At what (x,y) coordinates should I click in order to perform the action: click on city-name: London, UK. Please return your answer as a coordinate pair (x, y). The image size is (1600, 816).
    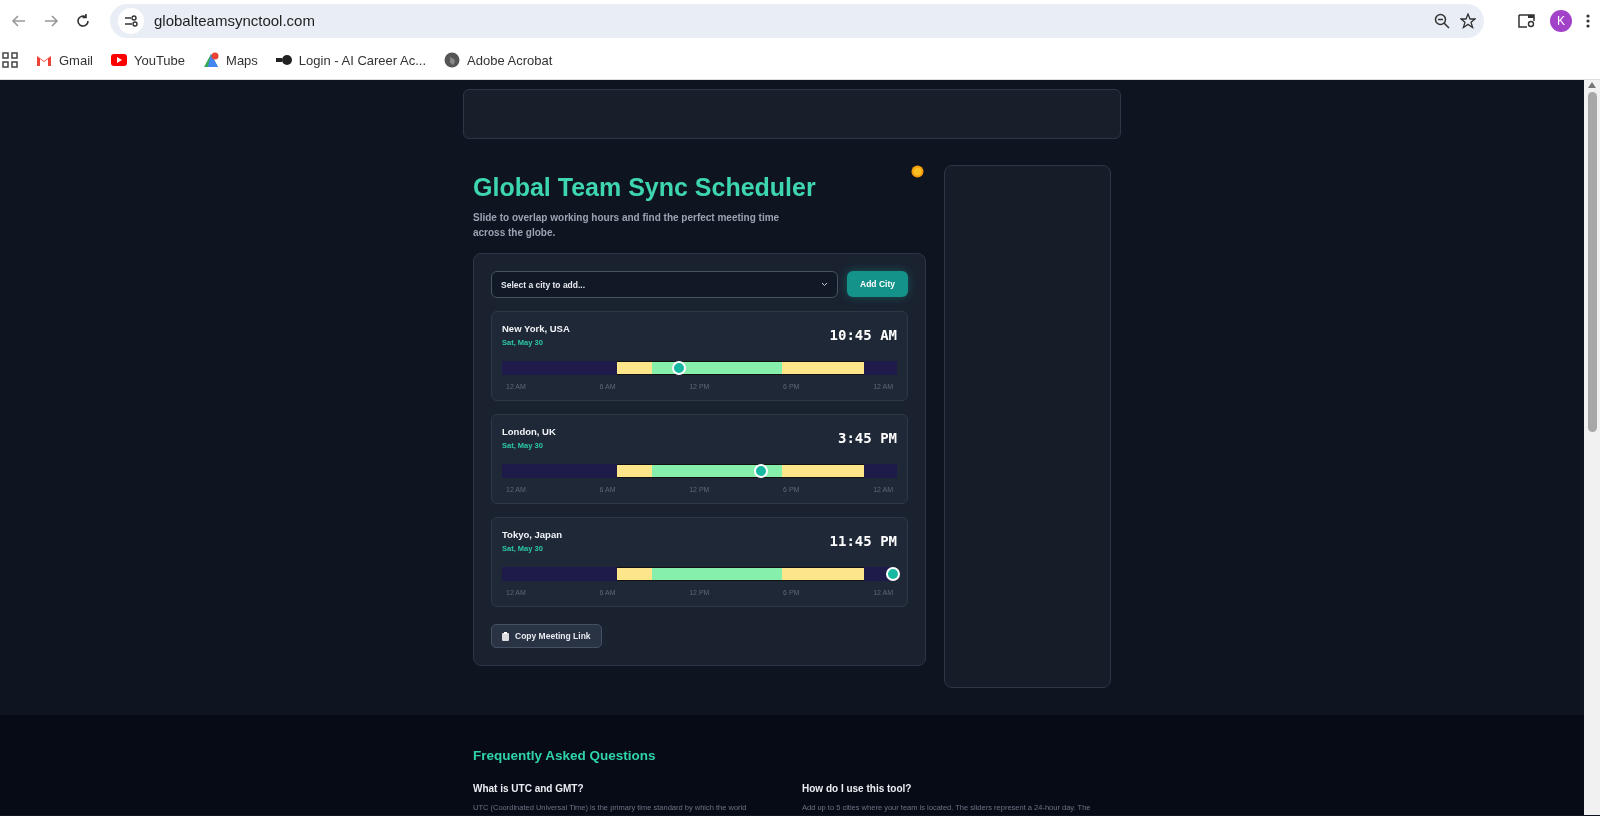
    Looking at the image, I should click on (529, 431).